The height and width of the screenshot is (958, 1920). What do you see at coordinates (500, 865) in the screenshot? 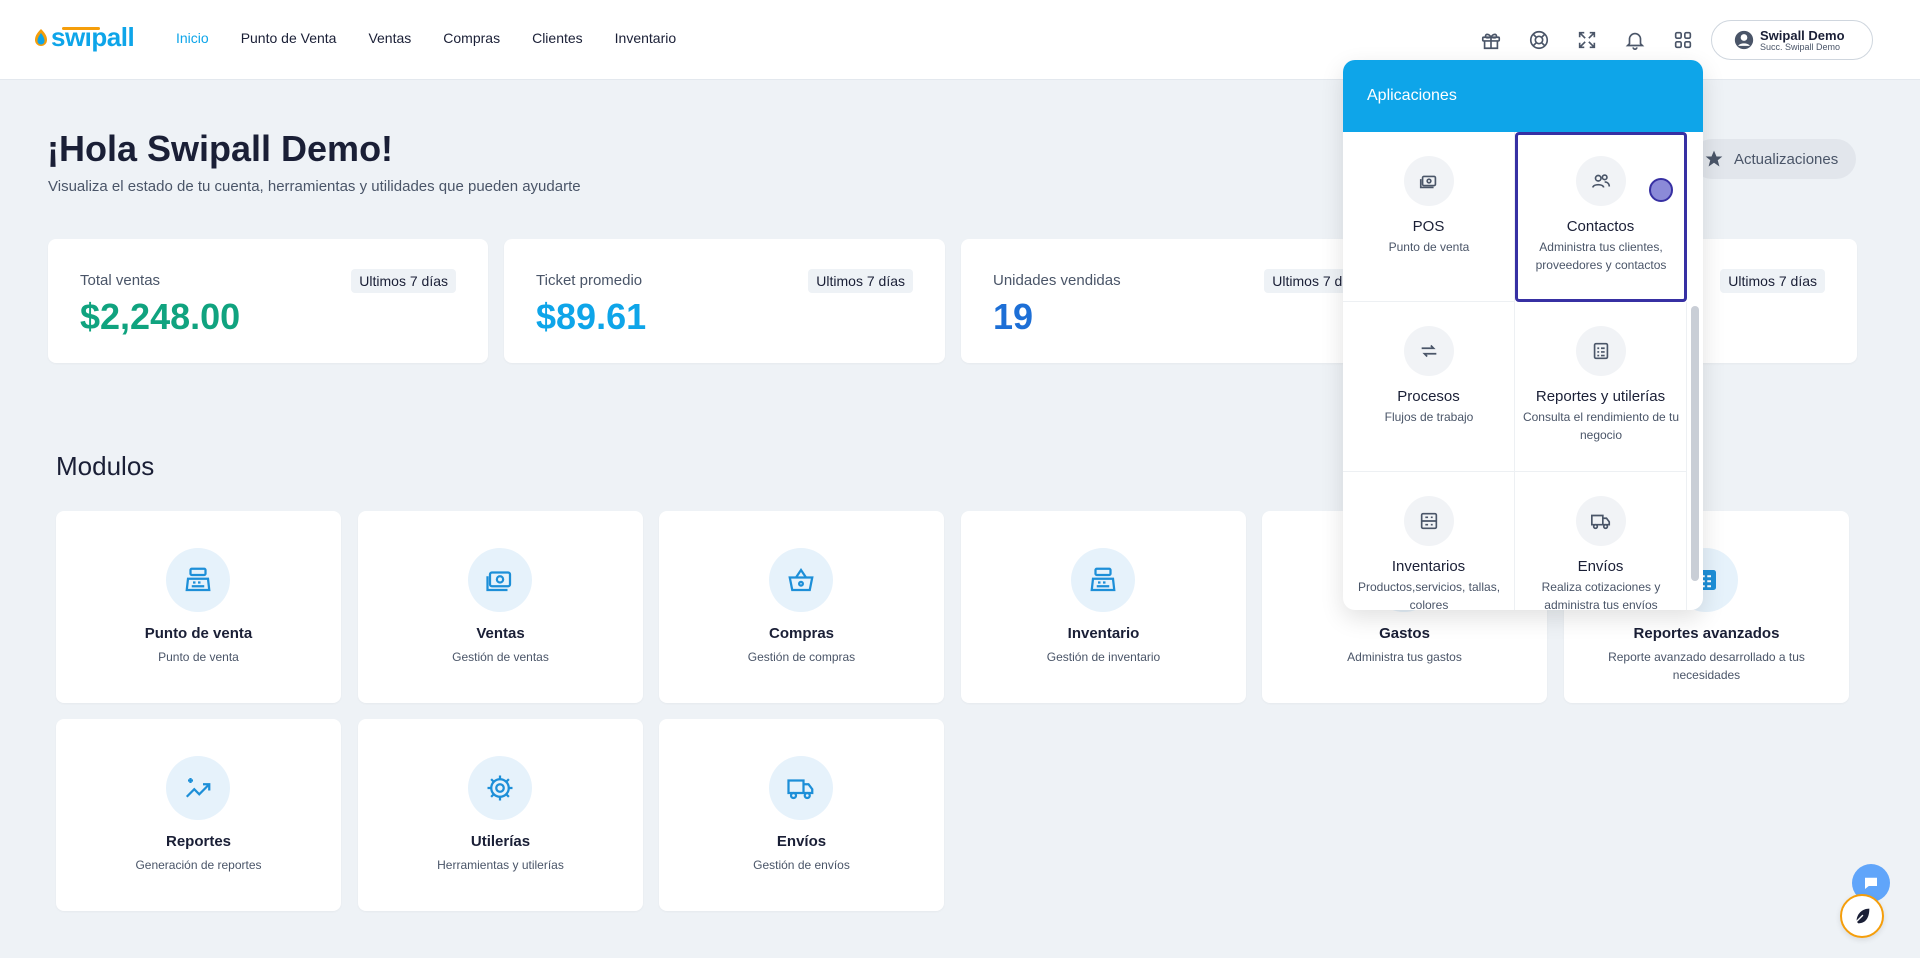
I see `module-desc: Herramientas y utilerías` at bounding box center [500, 865].